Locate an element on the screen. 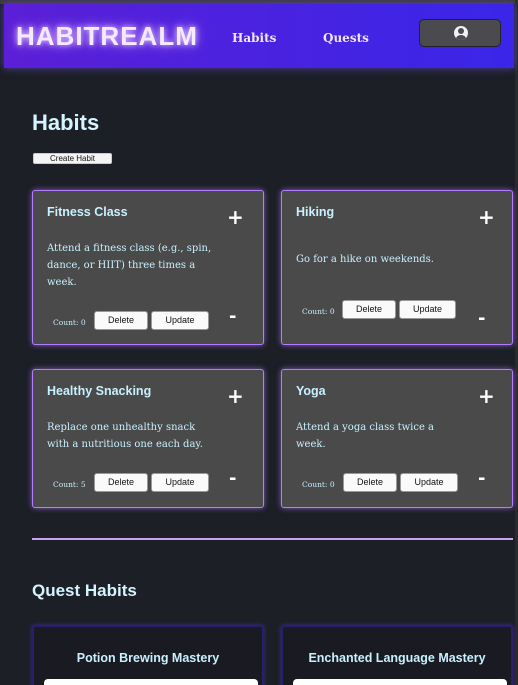 The image size is (518, 685). user-circle-icon is located at coordinates (461, 33).